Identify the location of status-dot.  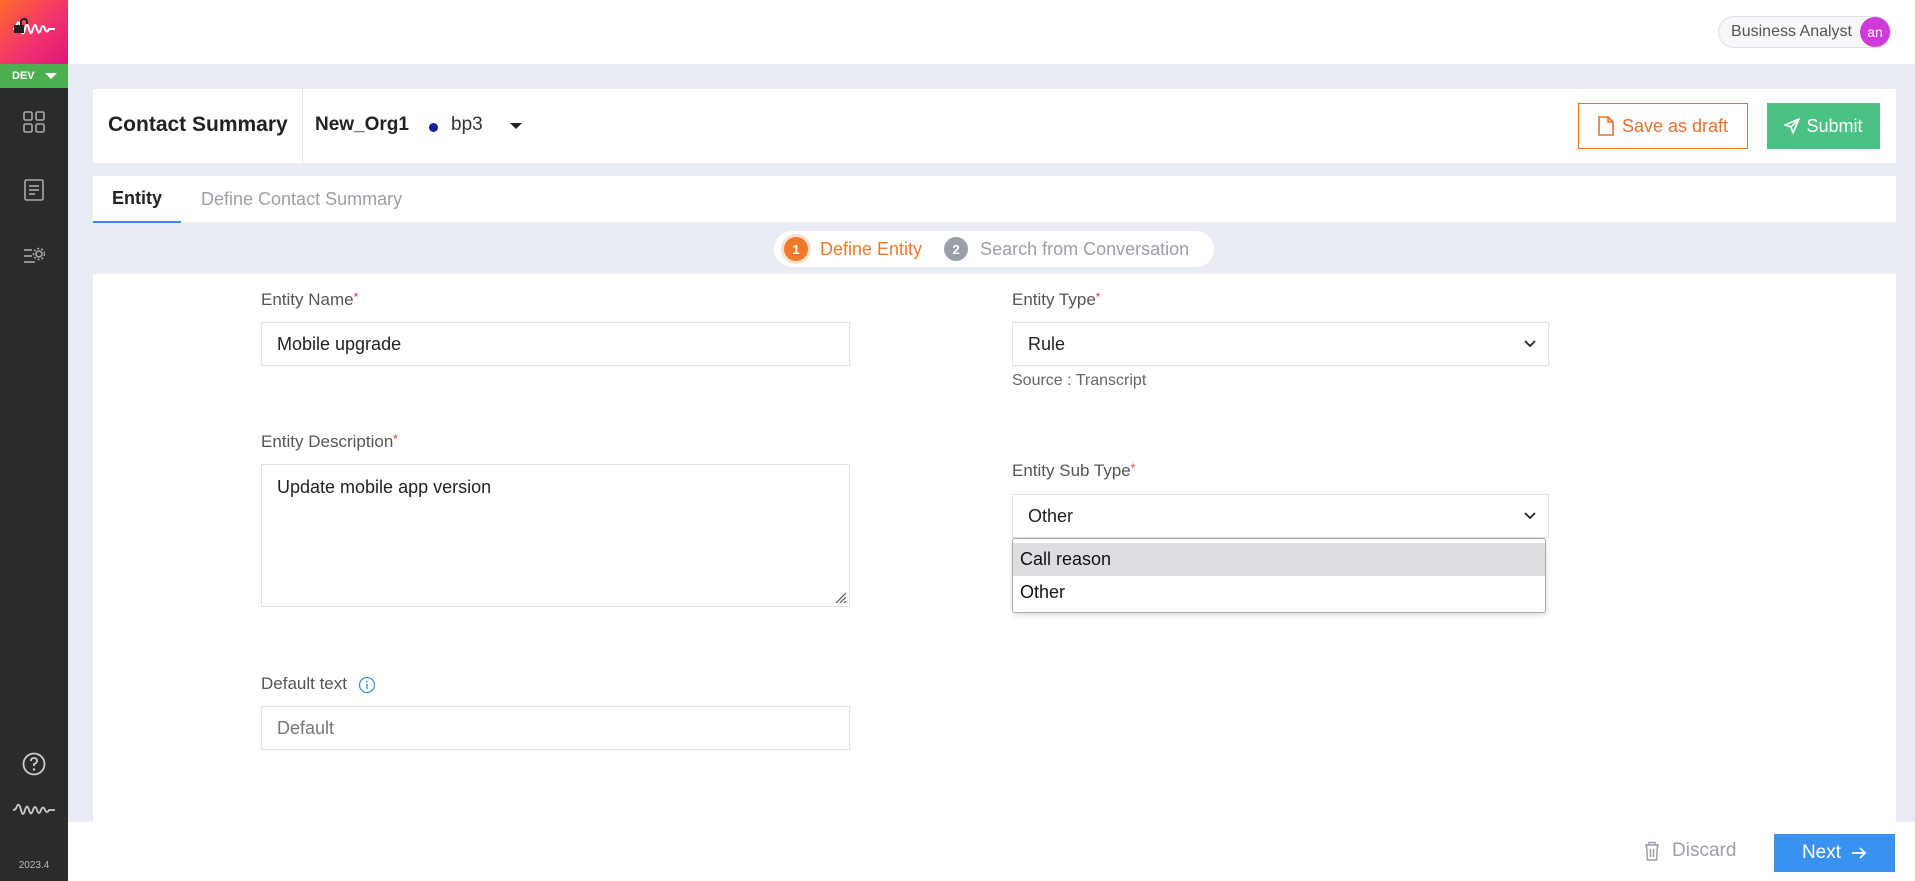
(433, 127).